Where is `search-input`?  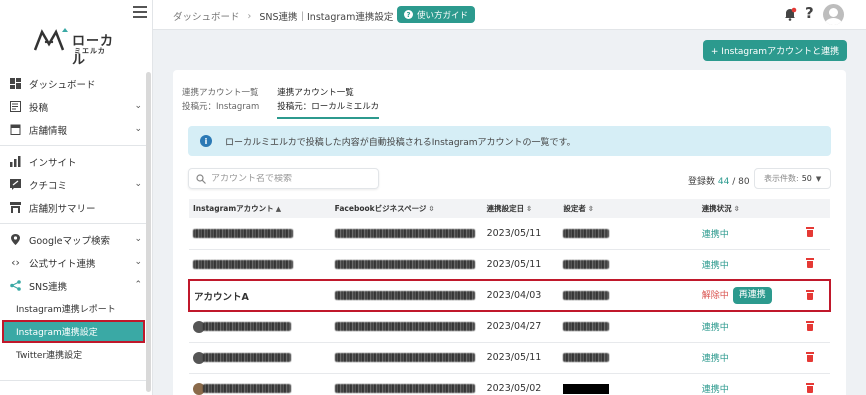
search-input is located at coordinates (291, 178).